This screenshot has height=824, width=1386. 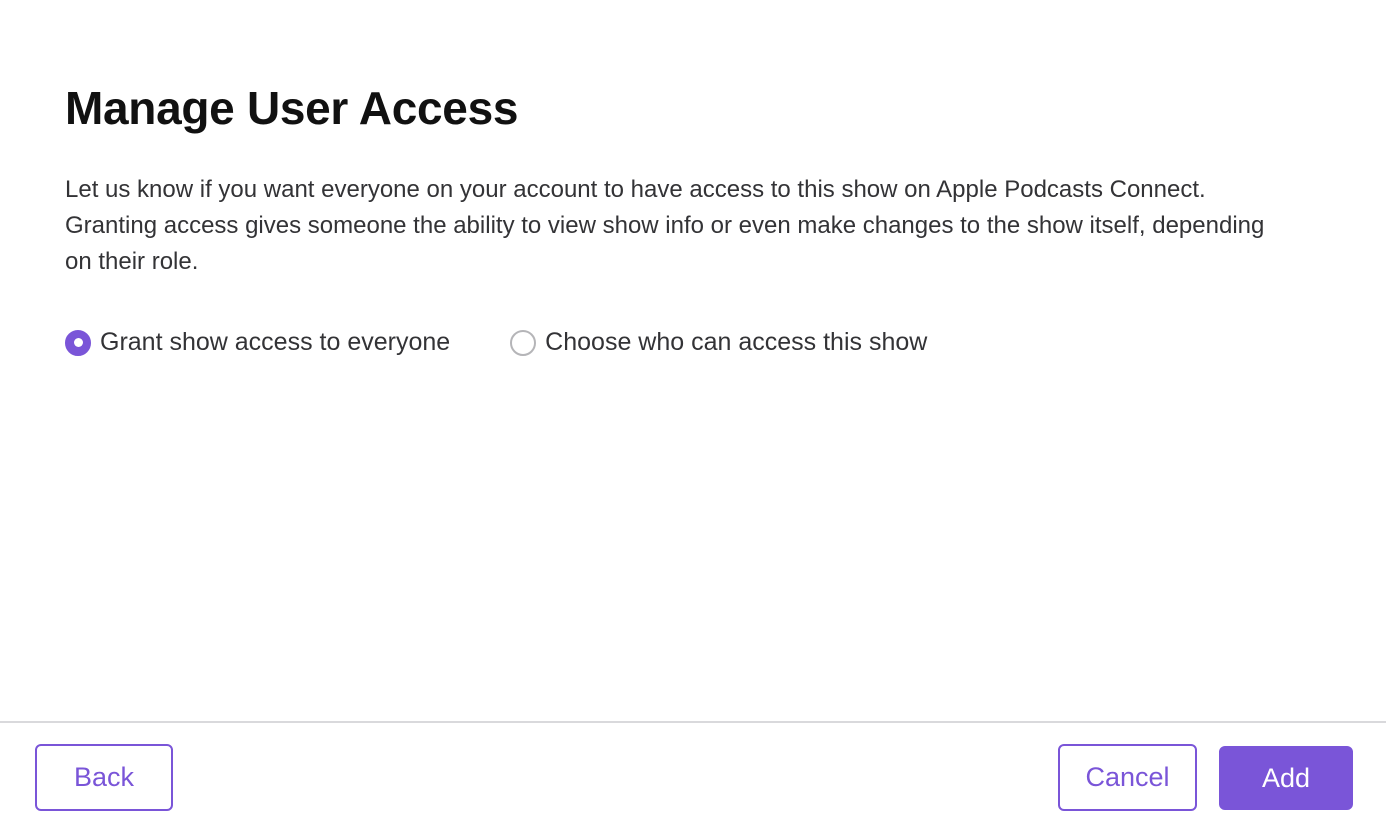 I want to click on radio-dot, so click(x=78, y=342).